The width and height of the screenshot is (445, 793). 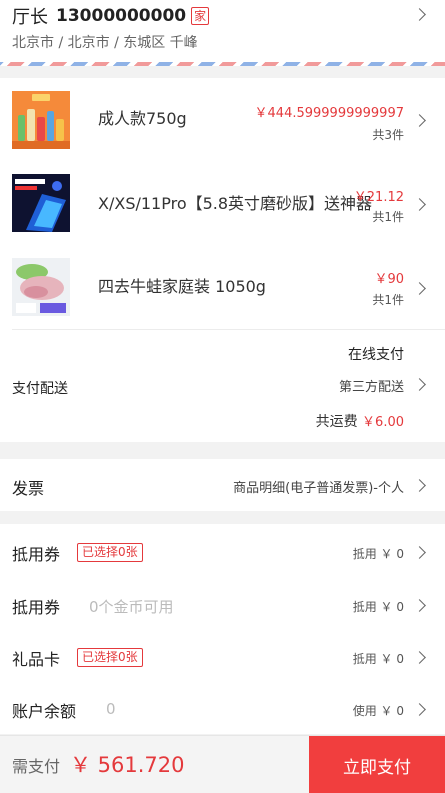 I want to click on invoice-row: 发票 商品明细(电子普通发票)-个人, so click(x=222, y=485).